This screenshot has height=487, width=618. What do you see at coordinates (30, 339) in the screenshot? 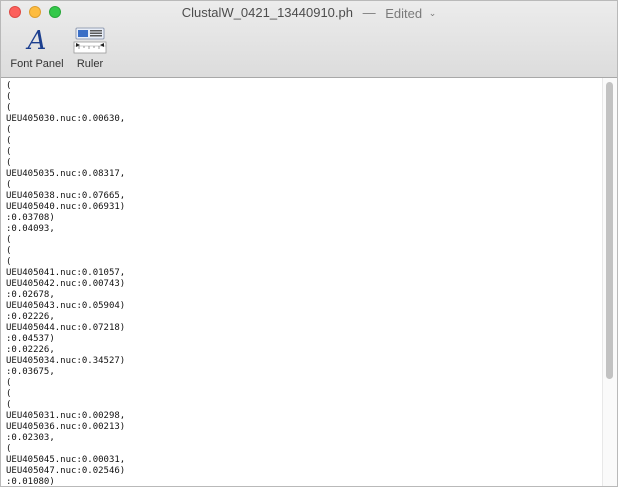
I see `text-line: :0.04537)` at bounding box center [30, 339].